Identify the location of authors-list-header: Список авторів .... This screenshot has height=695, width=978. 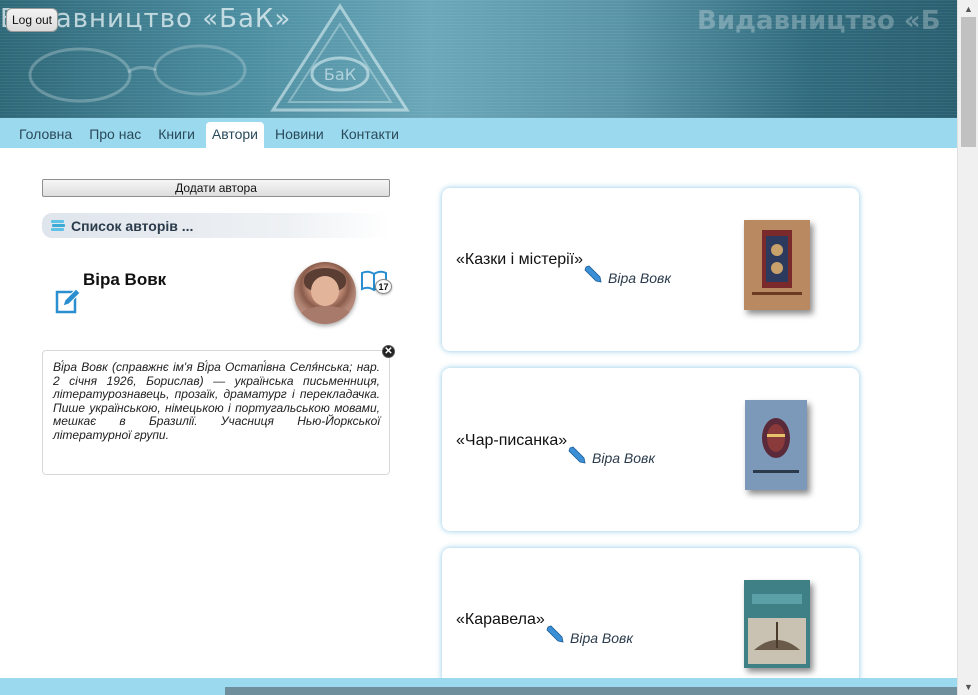
(216, 225).